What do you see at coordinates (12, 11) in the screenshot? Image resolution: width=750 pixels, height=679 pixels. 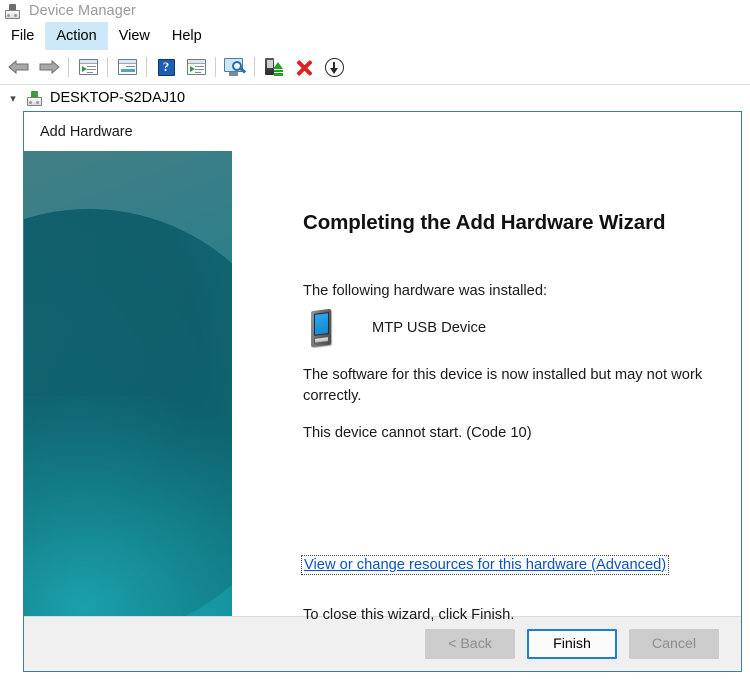 I see `computer-device-icon` at bounding box center [12, 11].